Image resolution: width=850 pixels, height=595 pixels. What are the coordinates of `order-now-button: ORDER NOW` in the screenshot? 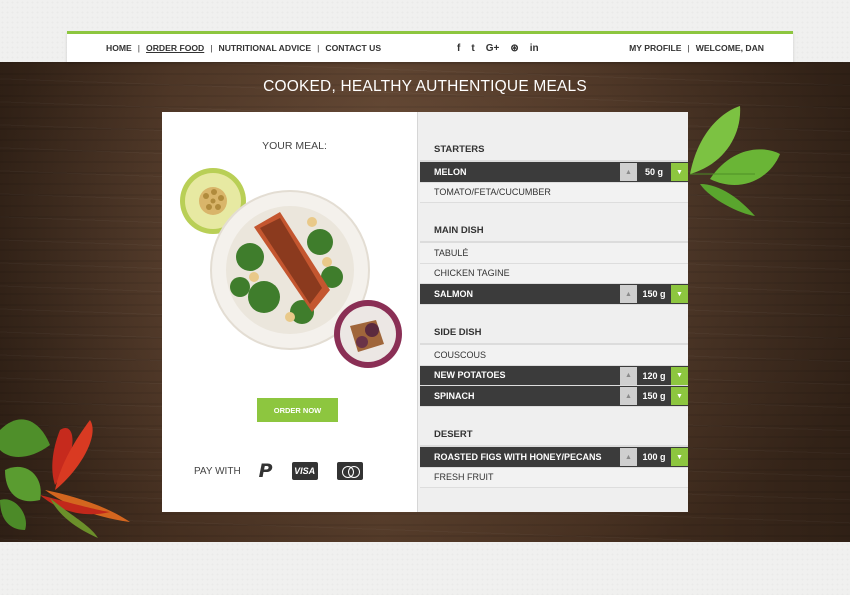 It's located at (297, 410).